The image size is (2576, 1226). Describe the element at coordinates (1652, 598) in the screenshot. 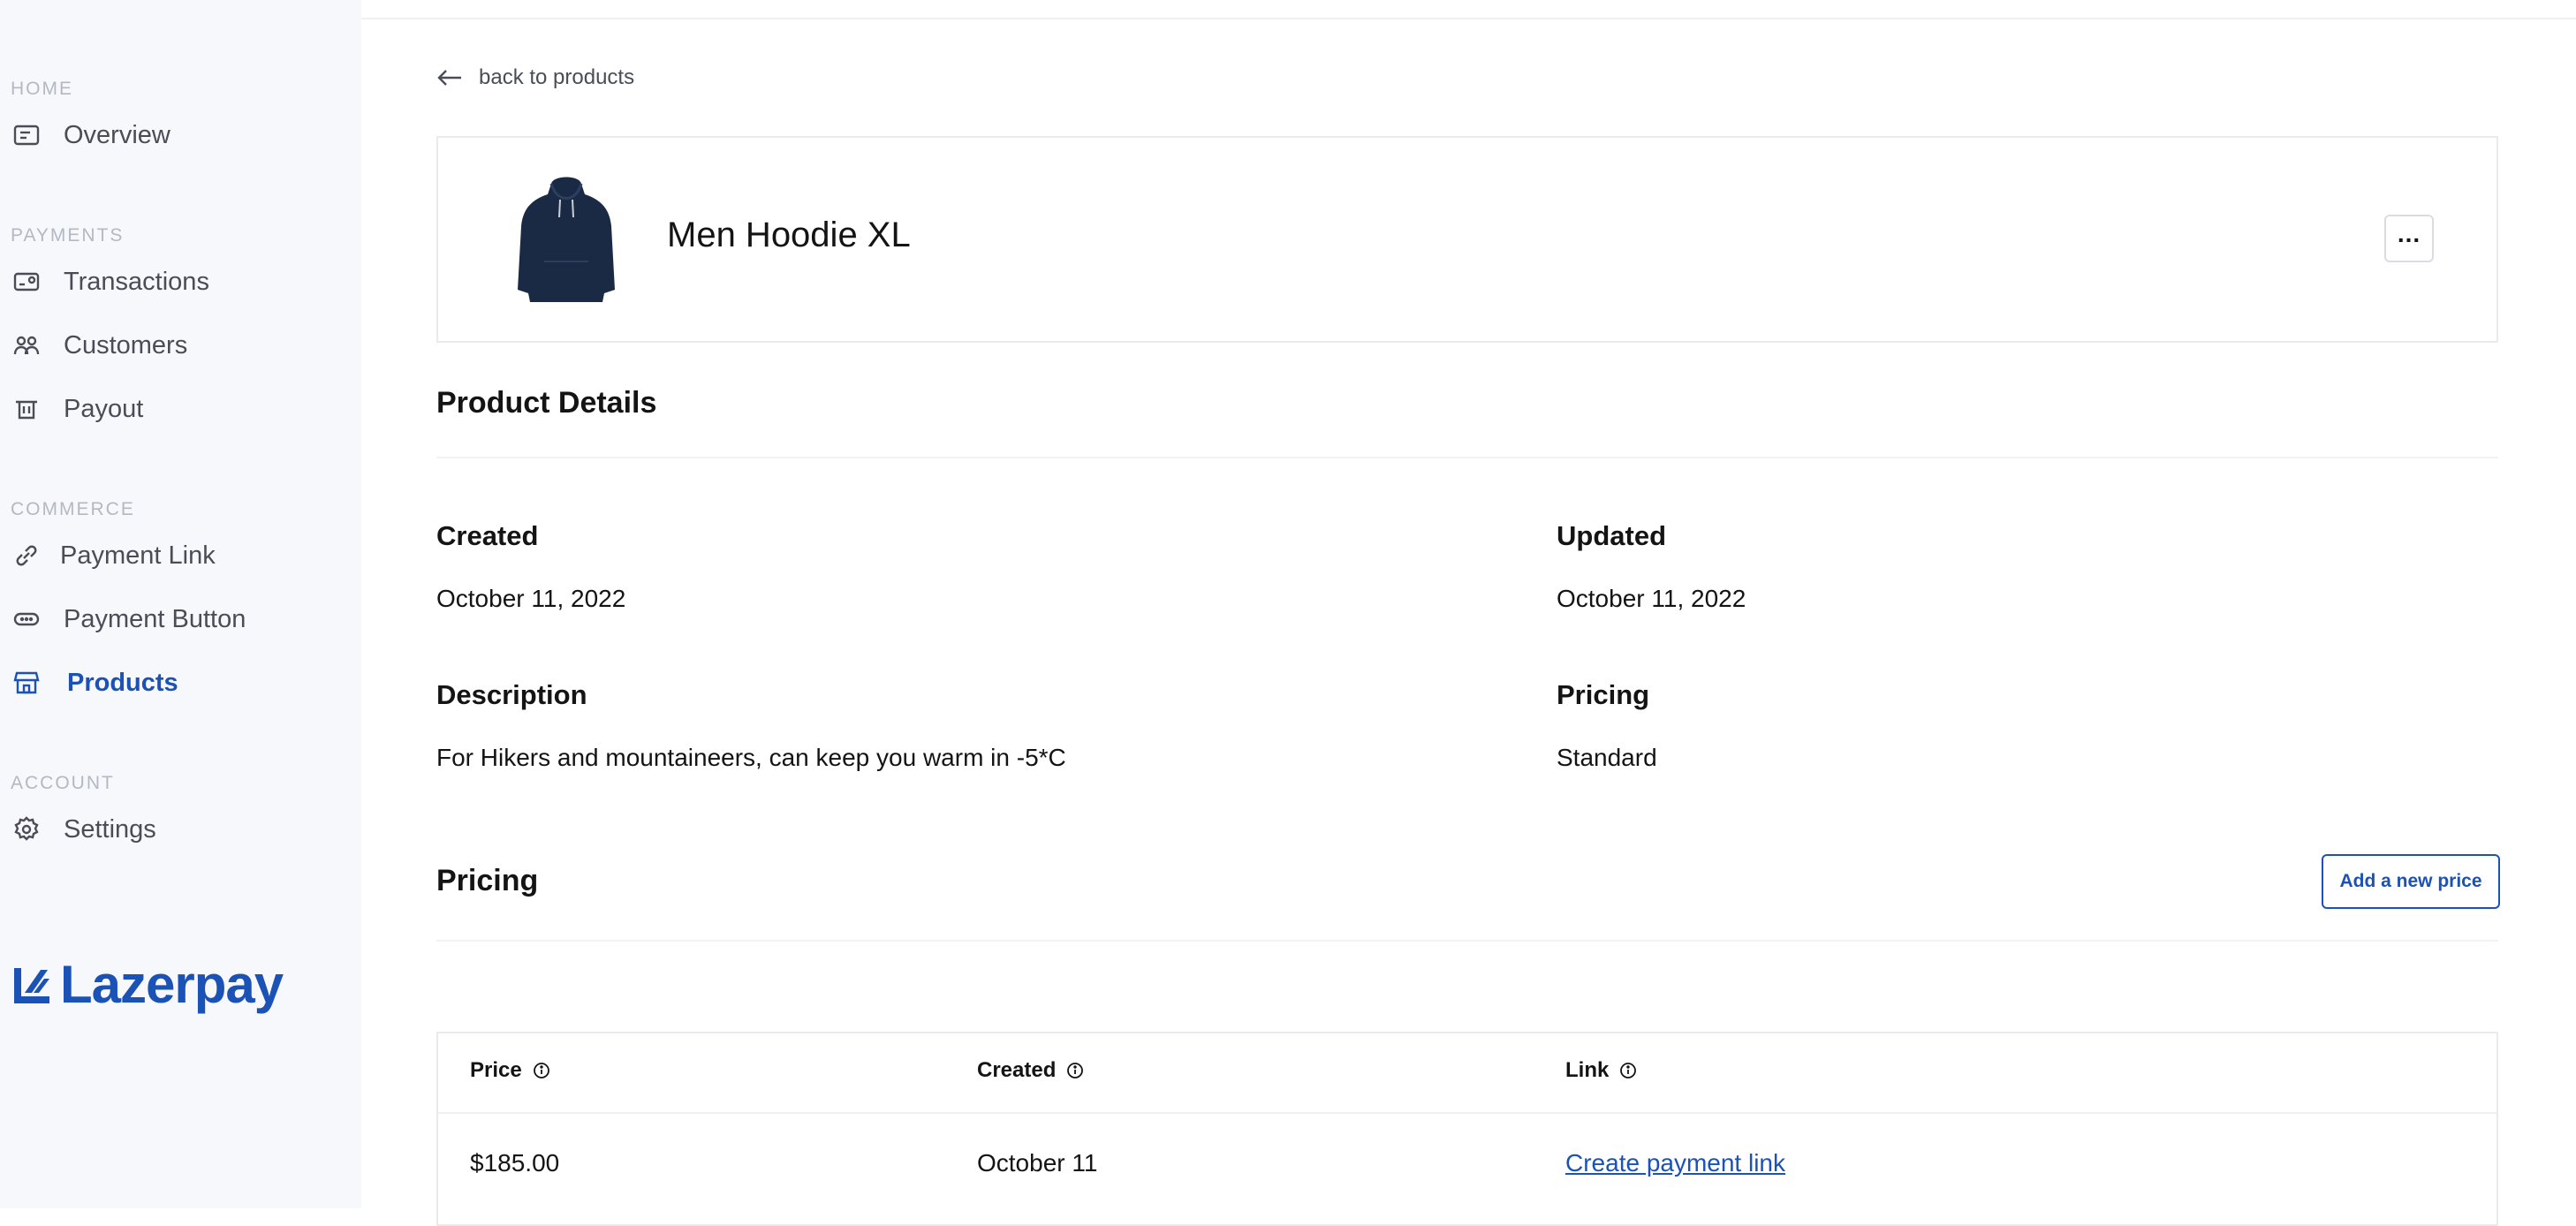

I see `updated-value: October 11, 2022` at that location.